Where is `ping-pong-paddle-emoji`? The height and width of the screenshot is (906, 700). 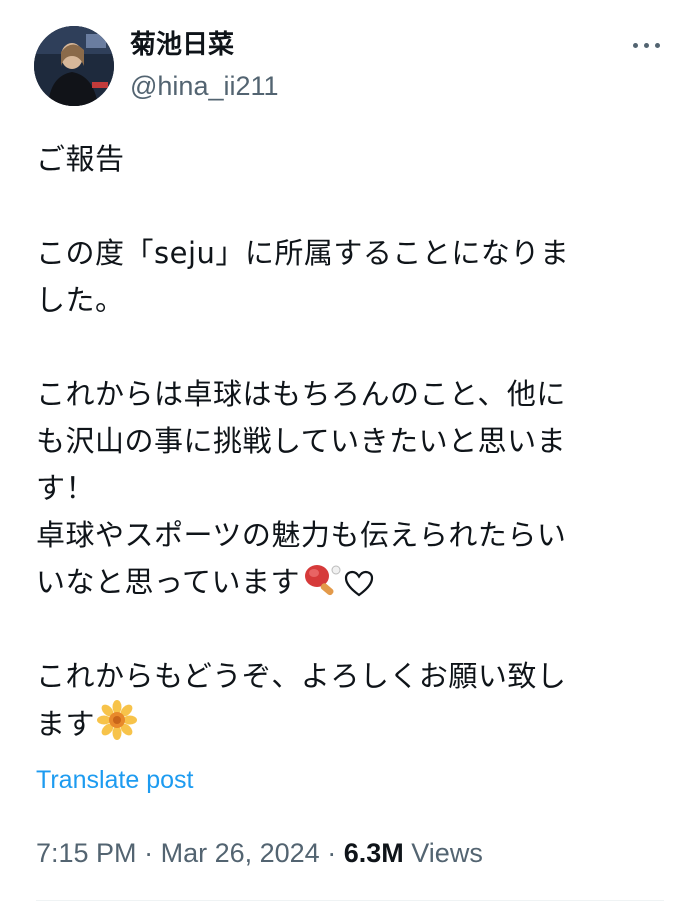 ping-pong-paddle-emoji is located at coordinates (322, 587).